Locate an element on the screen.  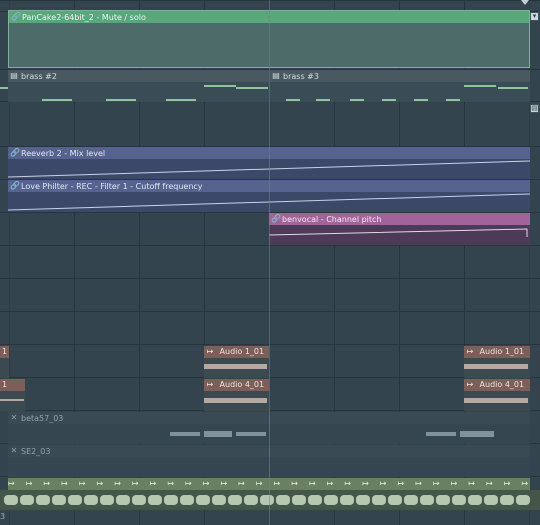
clip-label: Reeverb 2 - Mix level is located at coordinates (63, 153).